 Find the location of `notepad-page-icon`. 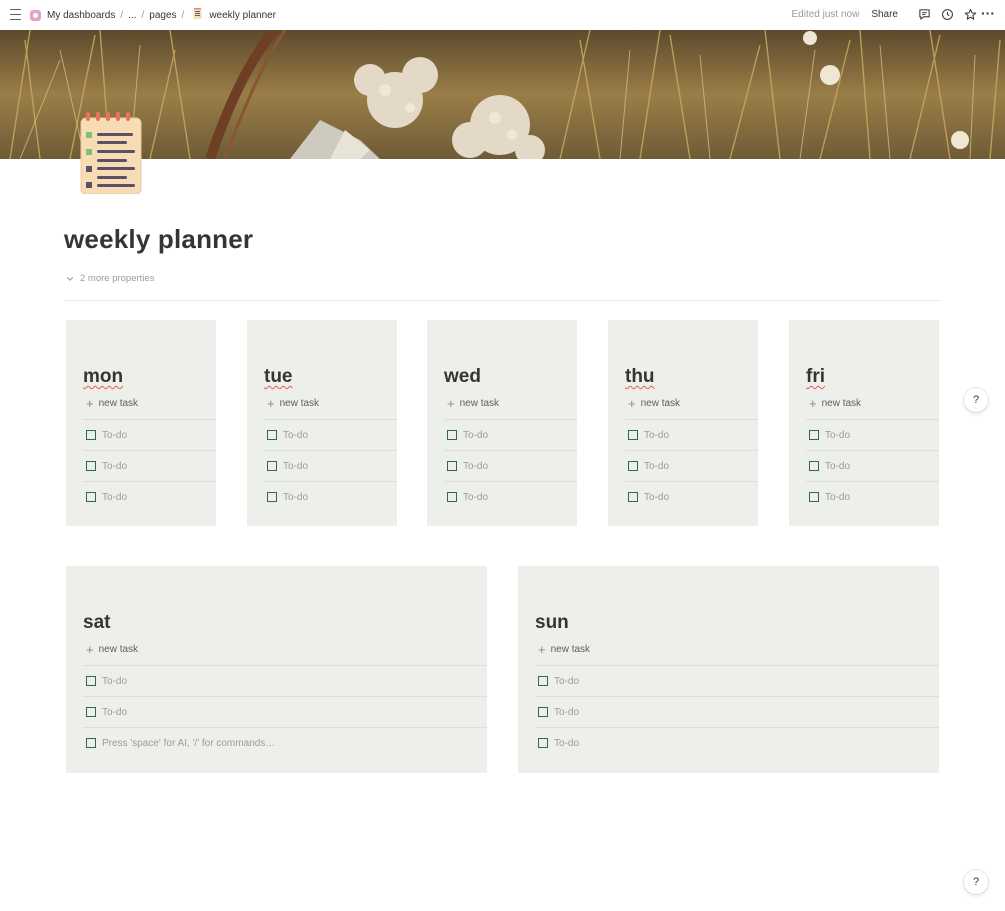

notepad-page-icon is located at coordinates (111, 153).